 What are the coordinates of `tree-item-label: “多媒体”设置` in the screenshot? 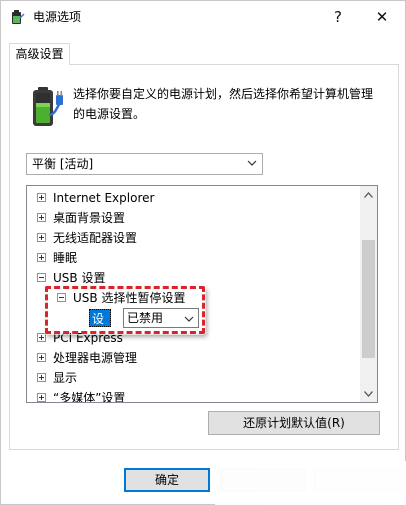 It's located at (89, 397).